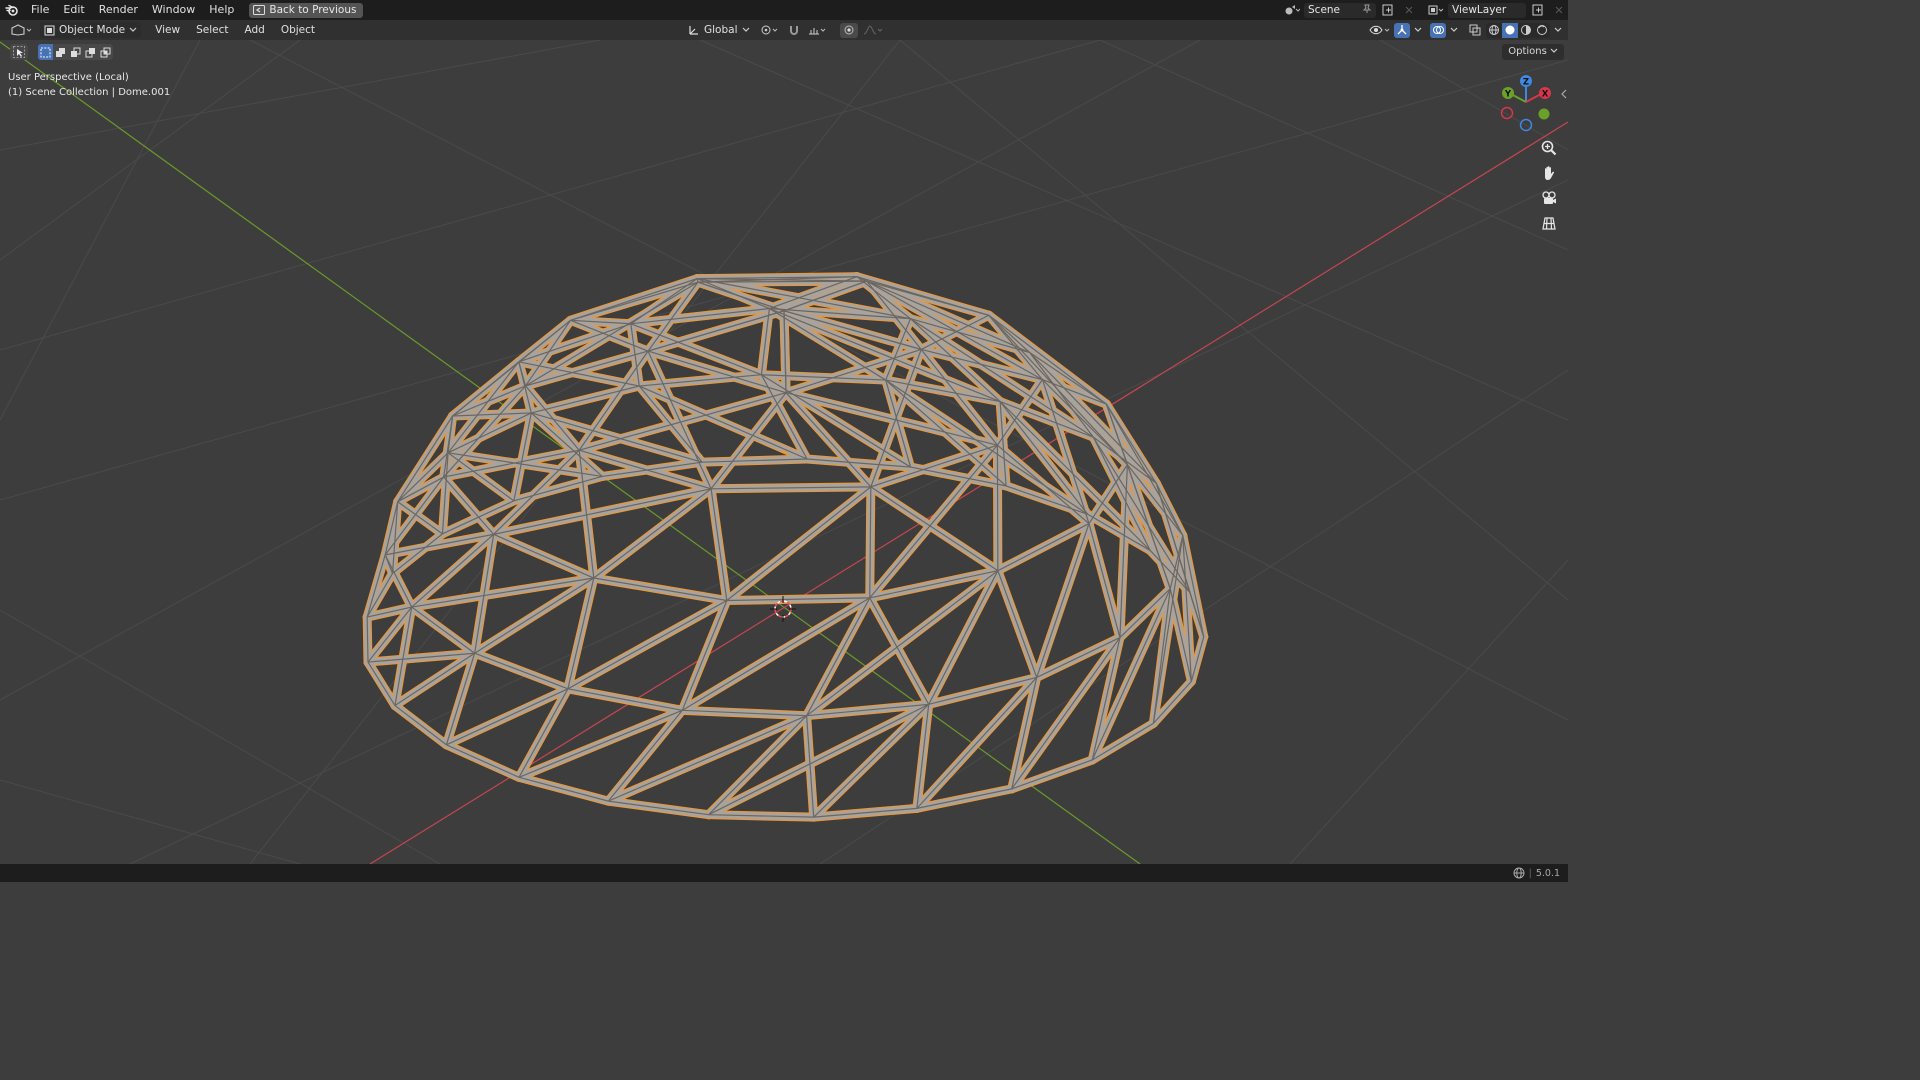 Image resolution: width=1920 pixels, height=1080 pixels. Describe the element at coordinates (1508, 95) in the screenshot. I see `gizmo-y-label: Y` at that location.